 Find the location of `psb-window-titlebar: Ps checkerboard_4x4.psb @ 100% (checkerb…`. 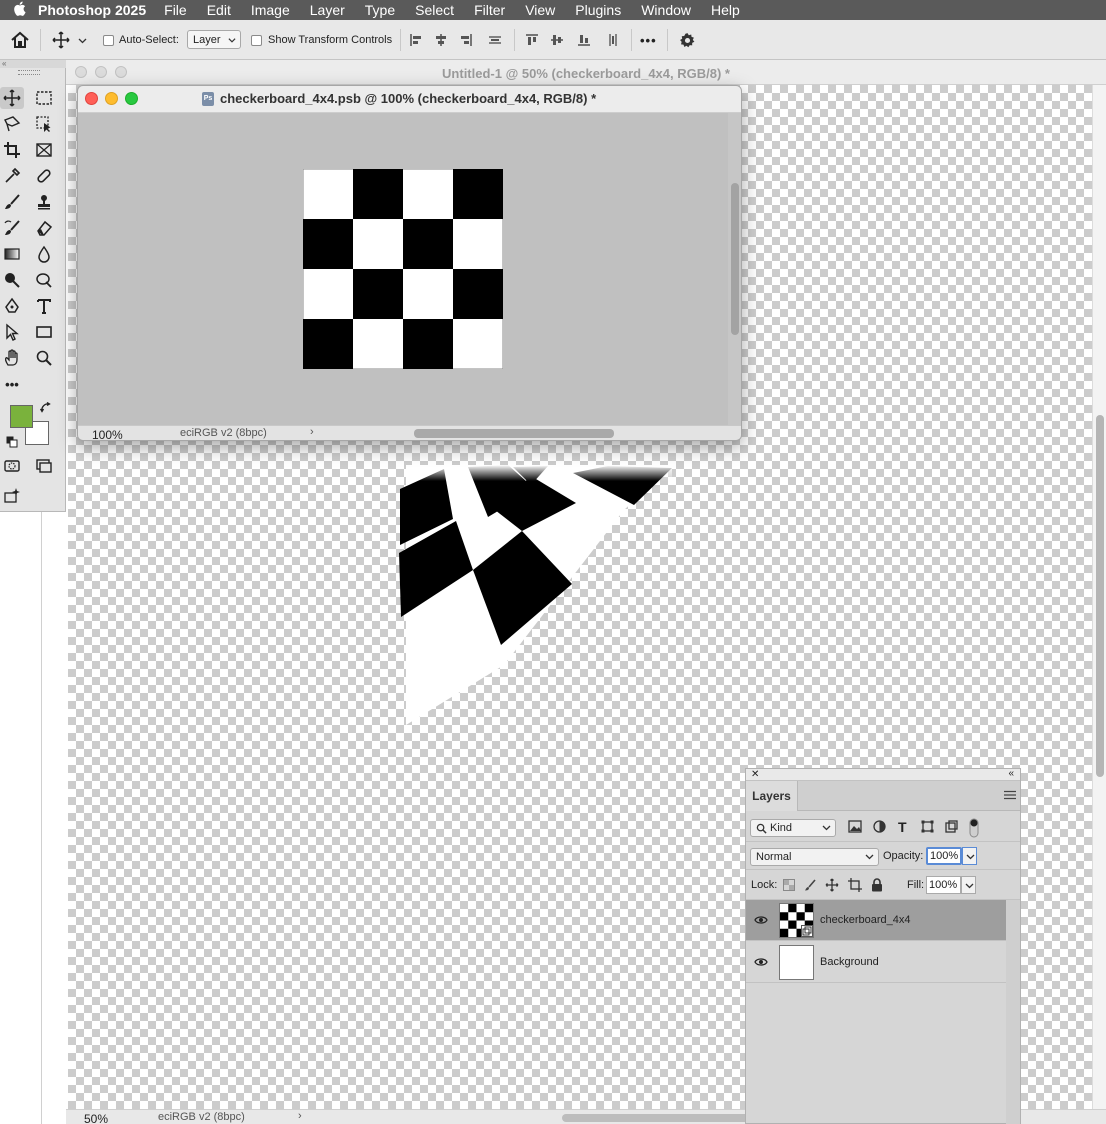

psb-window-titlebar: Ps checkerboard_4x4.psb @ 100% (checkerb… is located at coordinates (409, 99).